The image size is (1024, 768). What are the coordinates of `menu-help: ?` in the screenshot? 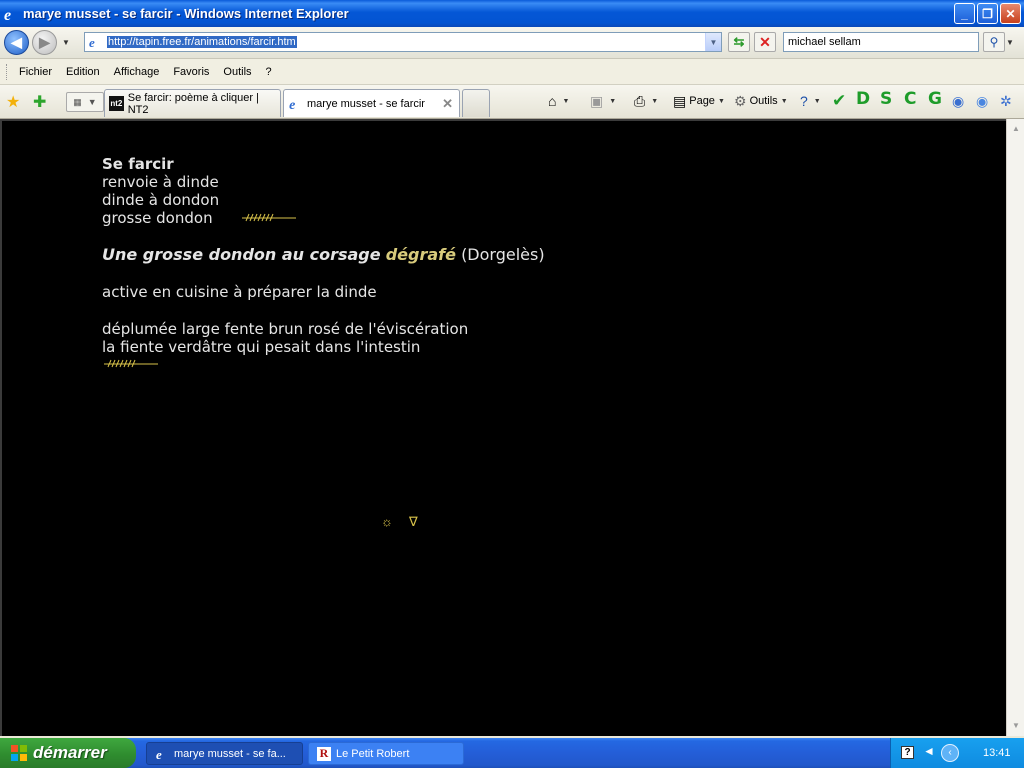 It's located at (269, 72).